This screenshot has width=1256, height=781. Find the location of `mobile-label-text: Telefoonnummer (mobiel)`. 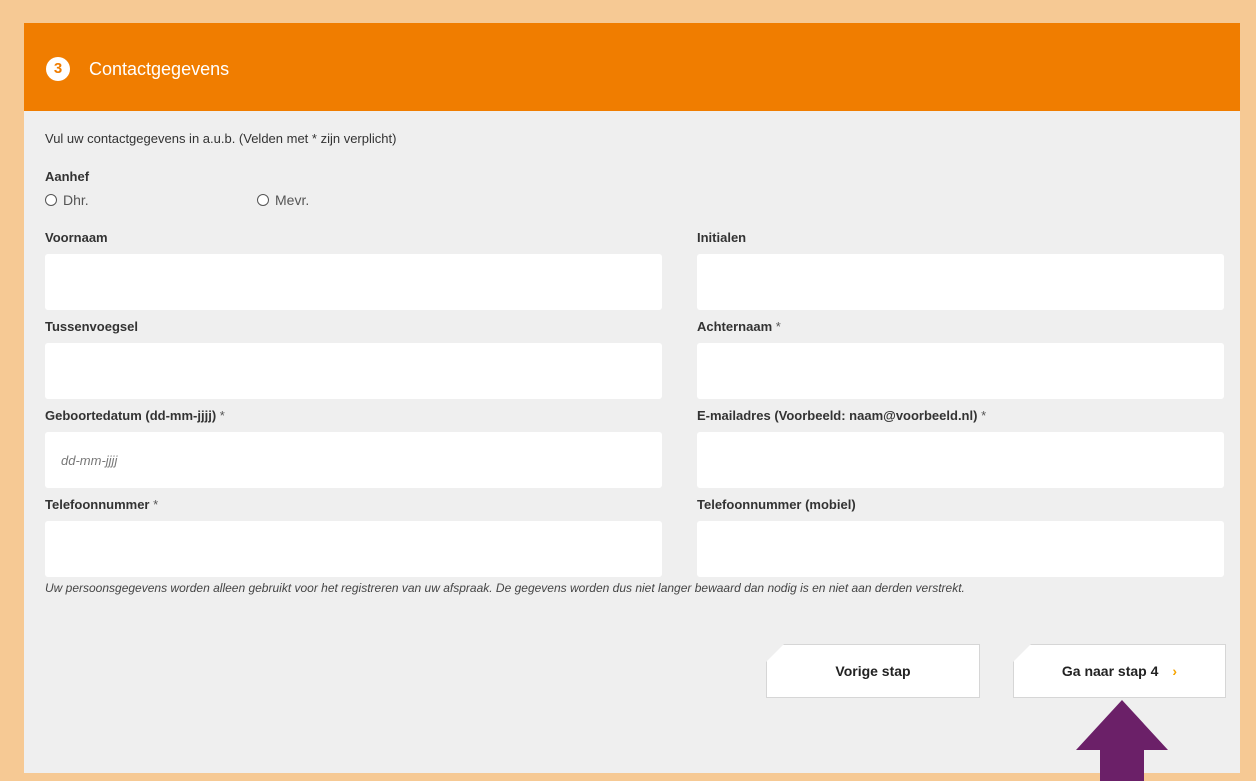

mobile-label-text: Telefoonnummer (mobiel) is located at coordinates (776, 504).